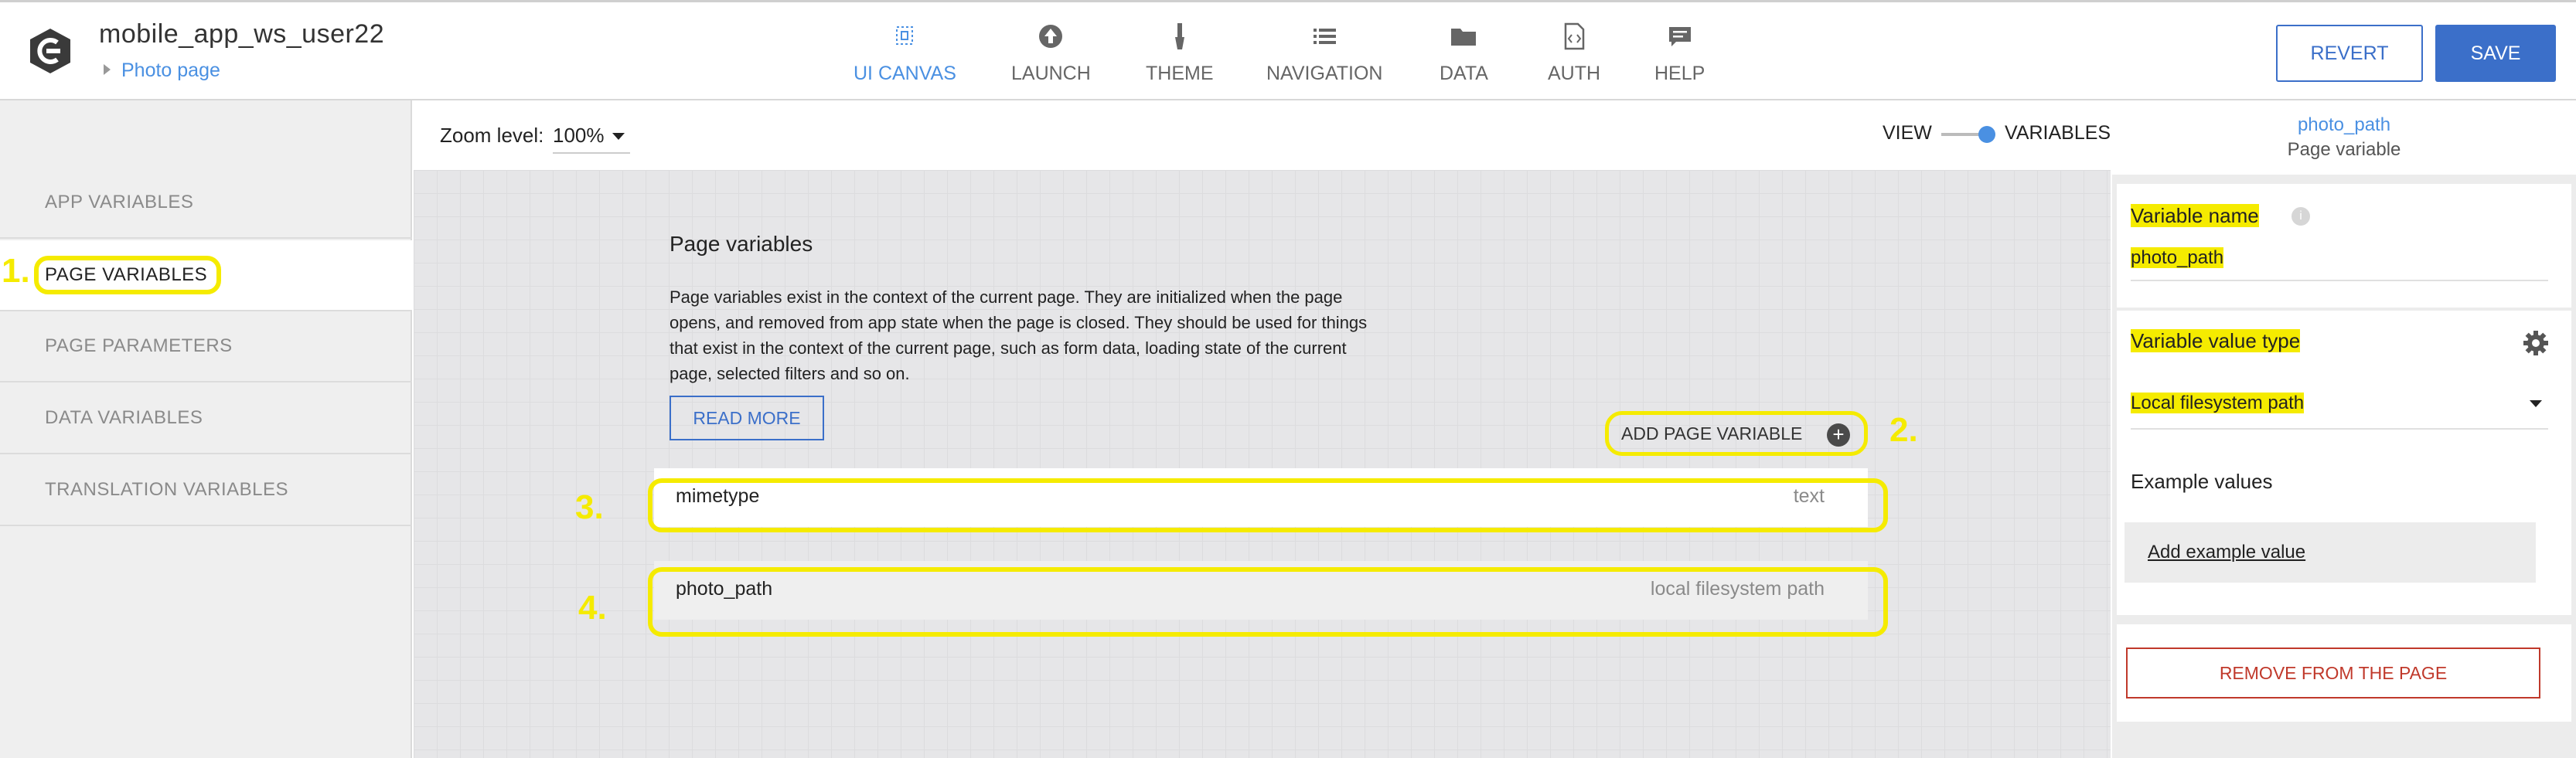 Image resolution: width=2576 pixels, height=758 pixels. Describe the element at coordinates (2495, 54) in the screenshot. I see `save-button: SAVE` at that location.